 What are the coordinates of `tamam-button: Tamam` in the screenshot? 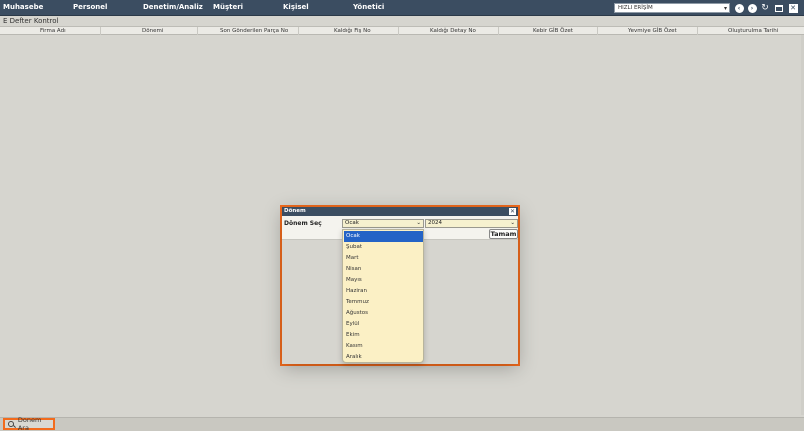 It's located at (503, 234).